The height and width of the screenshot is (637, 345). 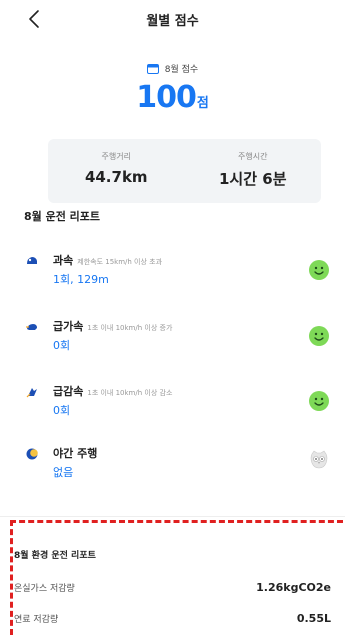 I want to click on page-title: 월별 점수, so click(x=172, y=21).